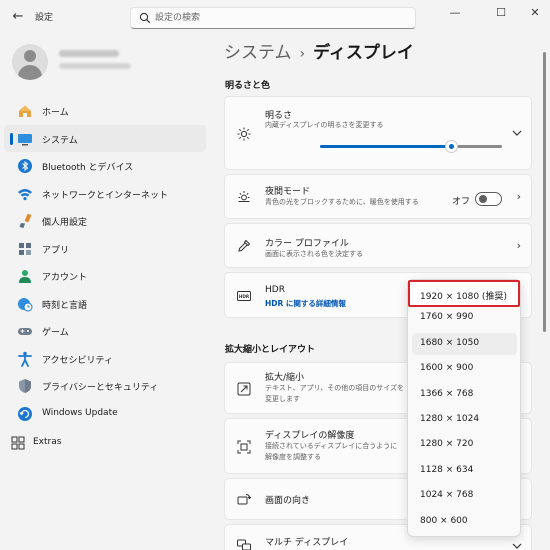 The image size is (550, 550). I want to click on orientation-icon, so click(244, 499).